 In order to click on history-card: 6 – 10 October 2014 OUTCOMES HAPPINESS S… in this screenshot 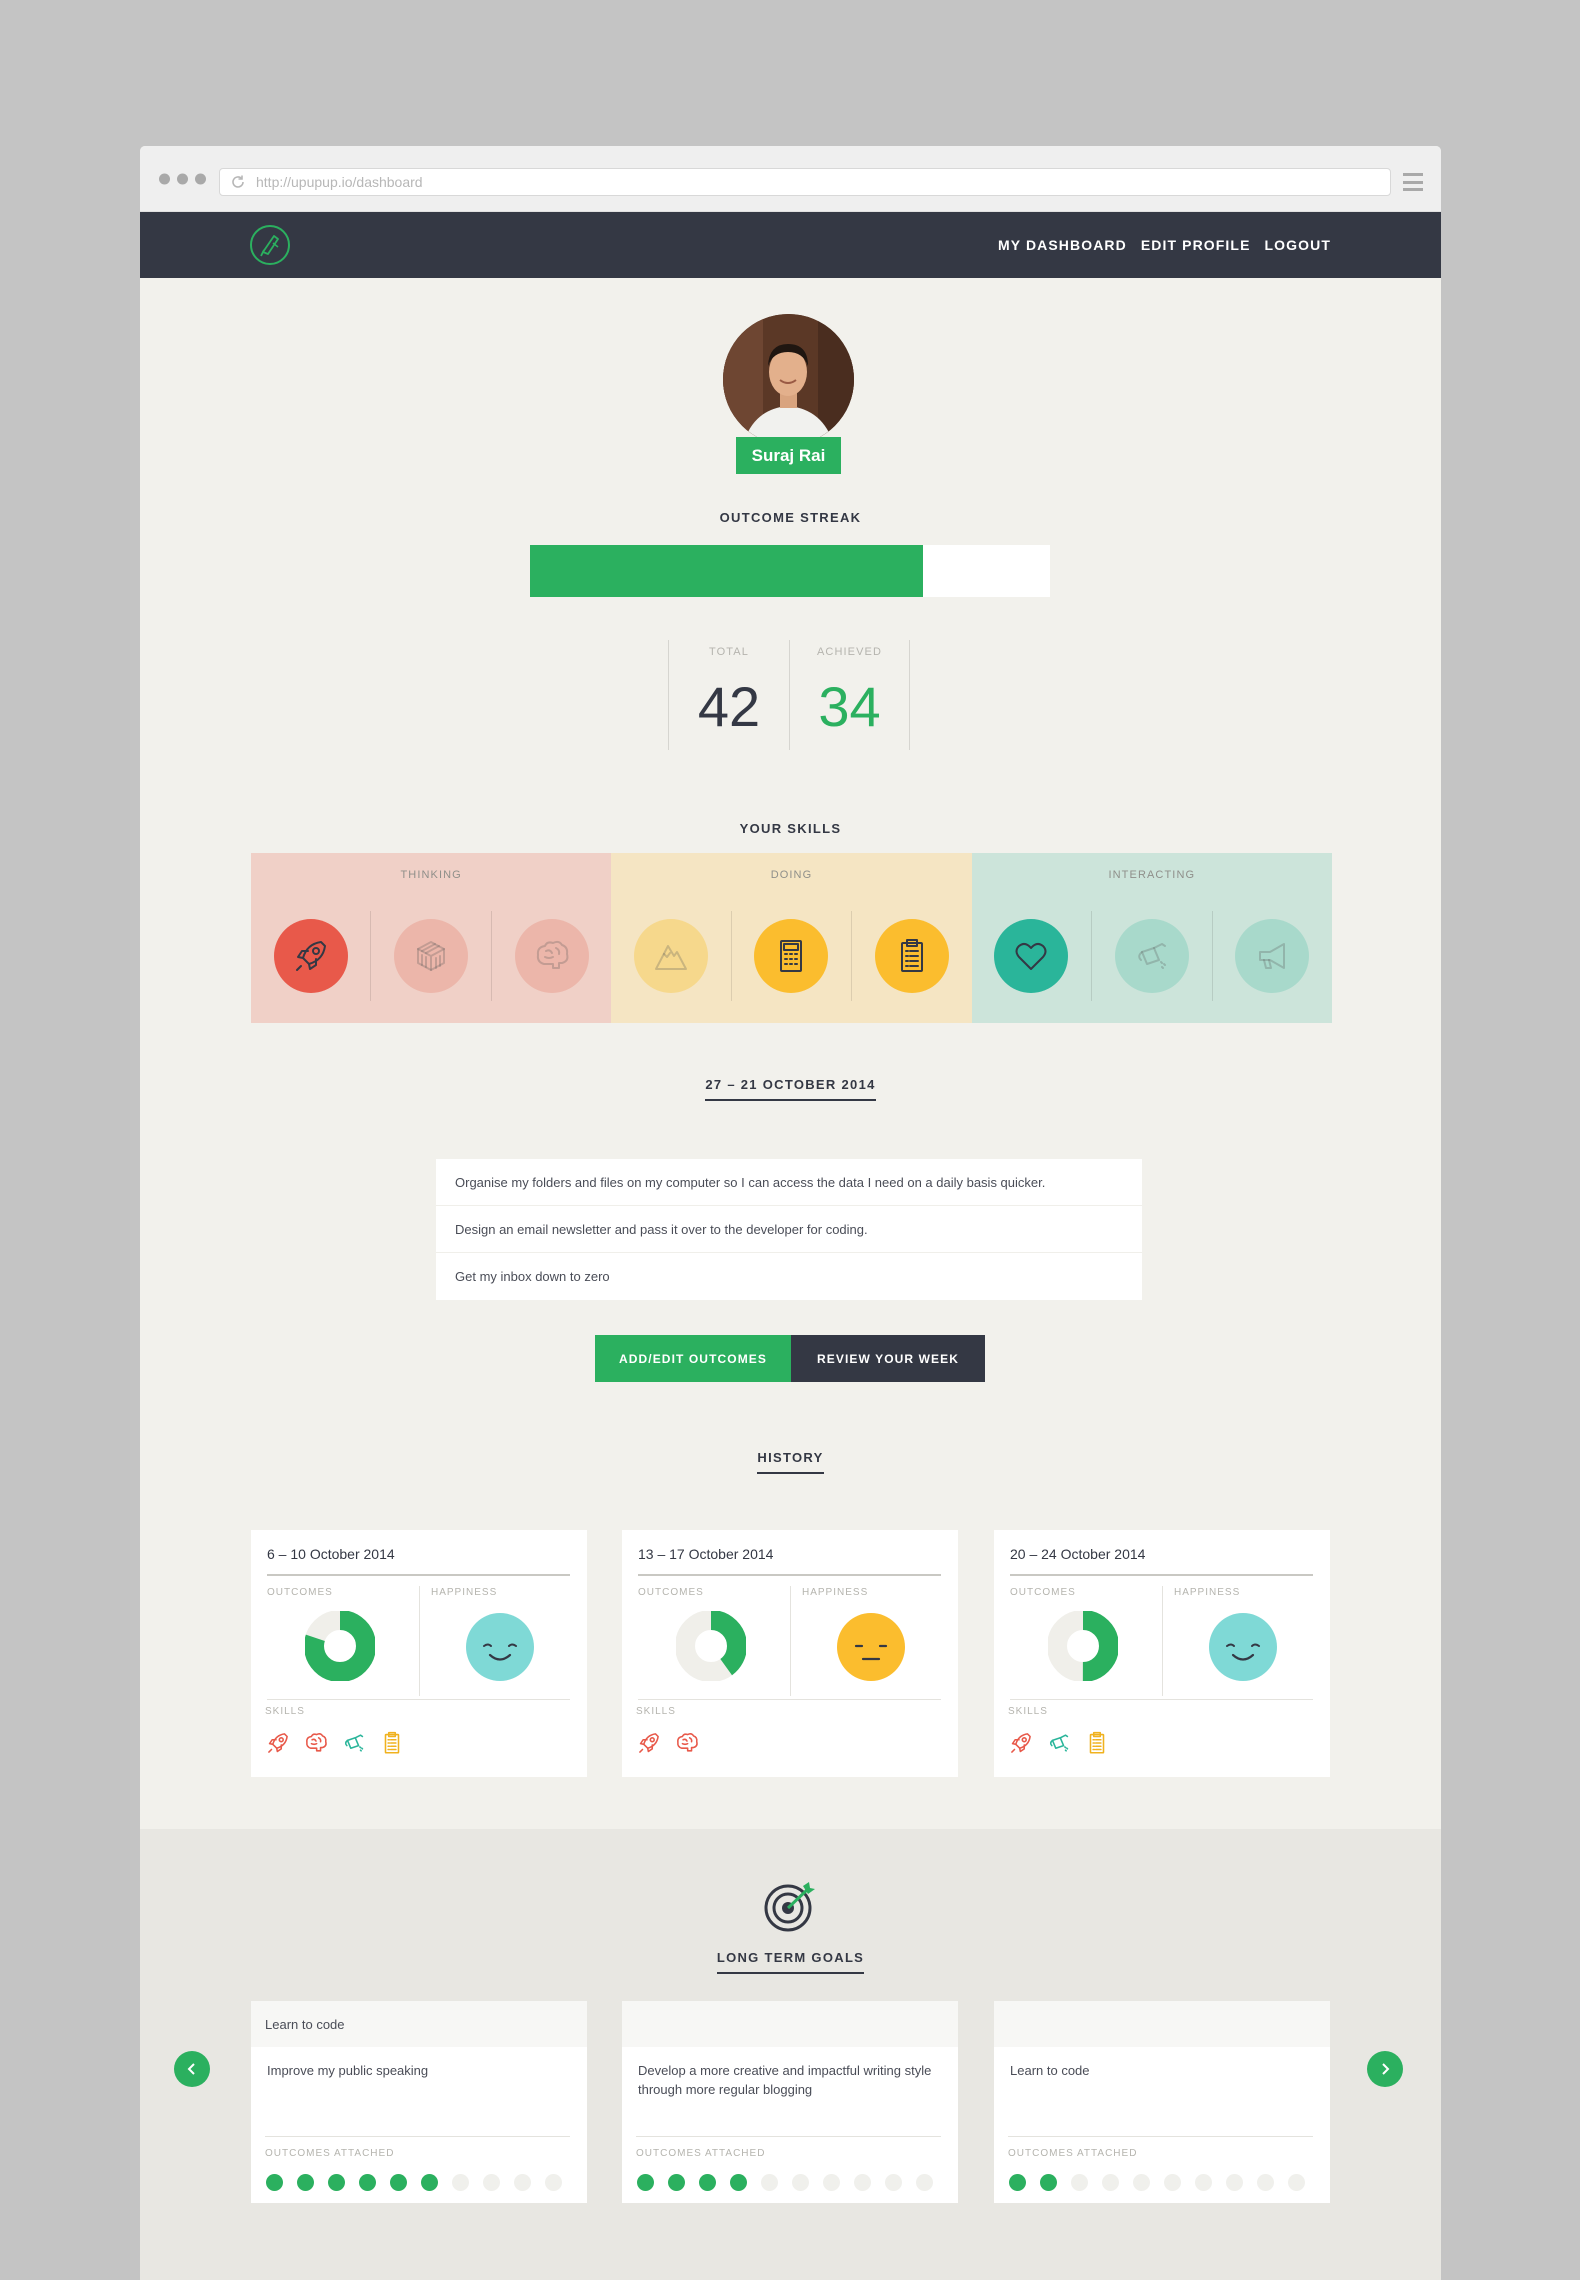, I will do `click(419, 1653)`.